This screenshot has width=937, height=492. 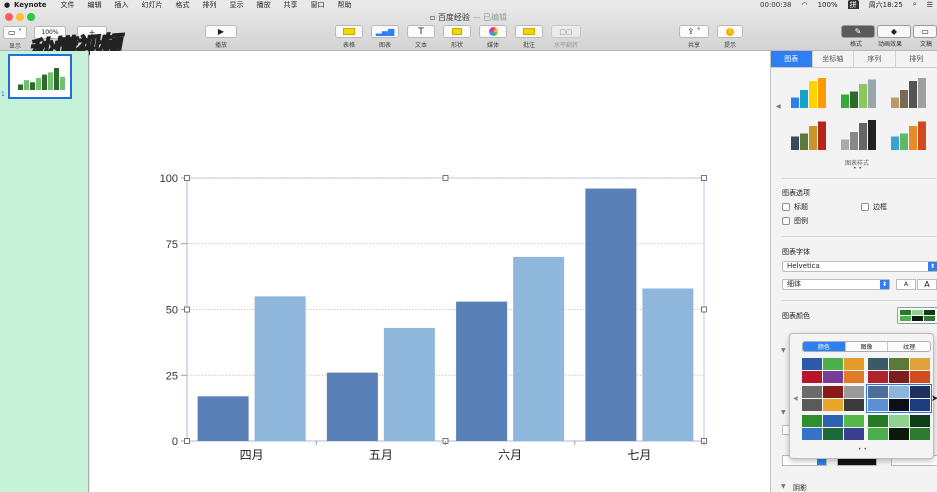 I want to click on tab-arrange: 排列, so click(x=916, y=59).